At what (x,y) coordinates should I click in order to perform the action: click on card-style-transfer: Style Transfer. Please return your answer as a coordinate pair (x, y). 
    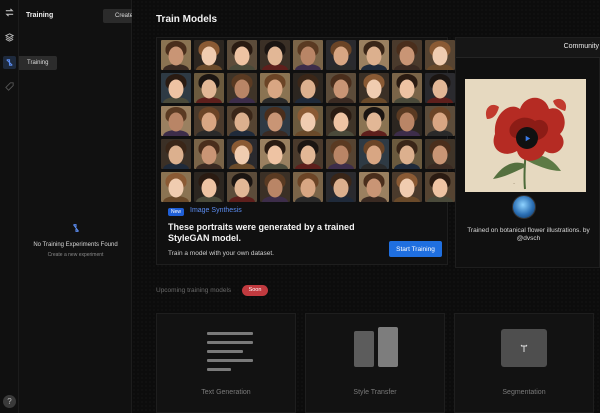
    Looking at the image, I should click on (375, 363).